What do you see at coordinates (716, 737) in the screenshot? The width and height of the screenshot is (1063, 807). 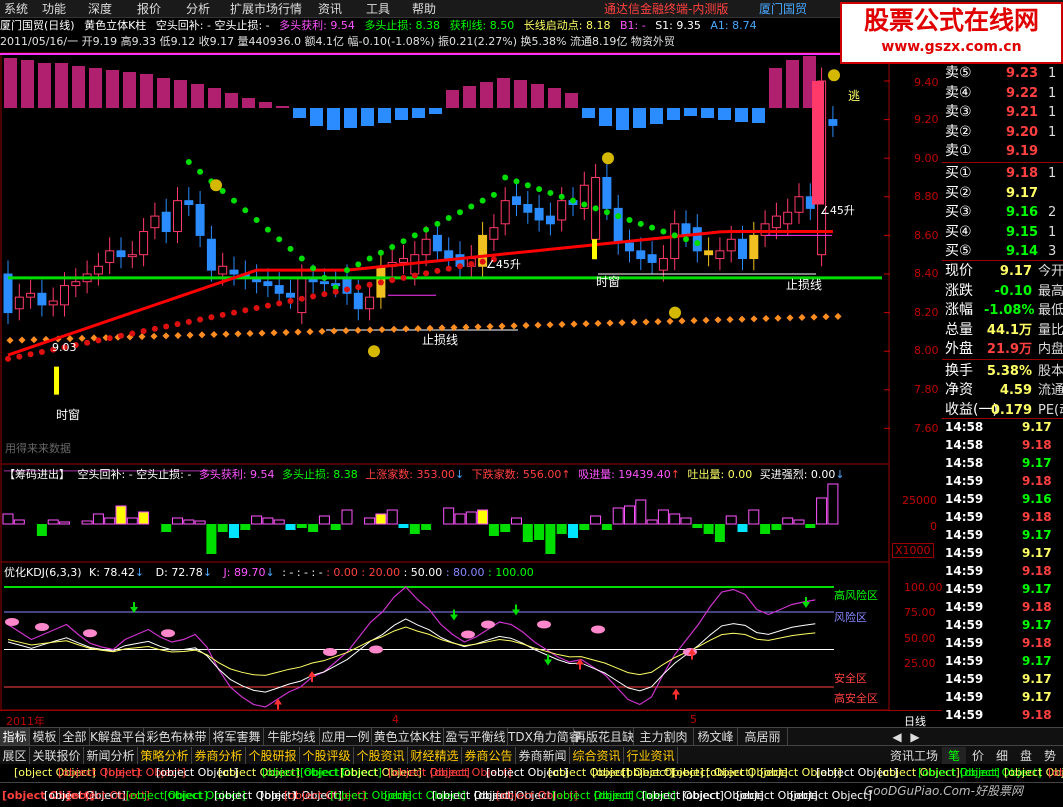 I see `indicator-tab: 杨文峰` at bounding box center [716, 737].